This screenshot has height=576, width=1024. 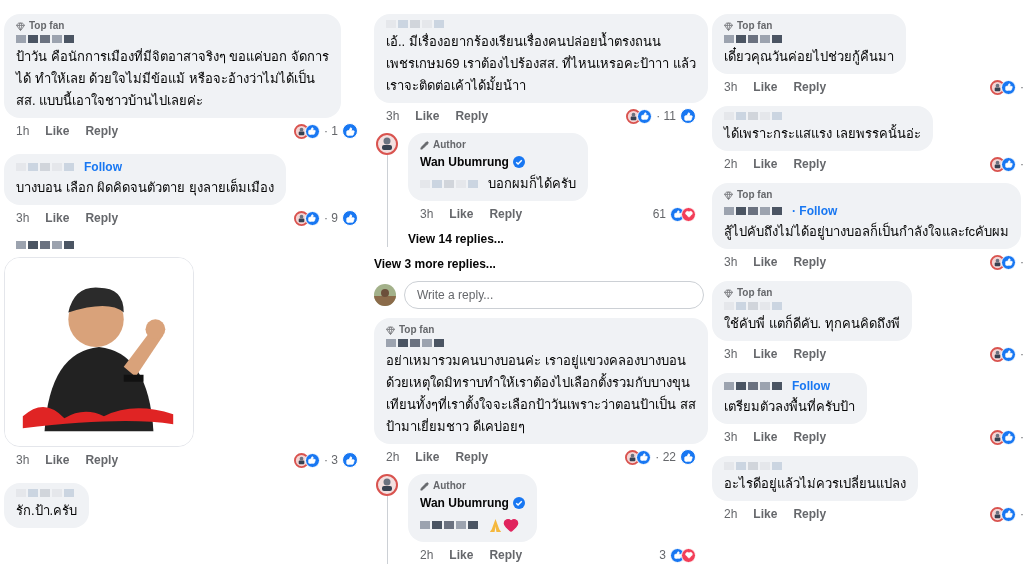 What do you see at coordinates (815, 211) in the screenshot?
I see `follow-link: · Follow` at bounding box center [815, 211].